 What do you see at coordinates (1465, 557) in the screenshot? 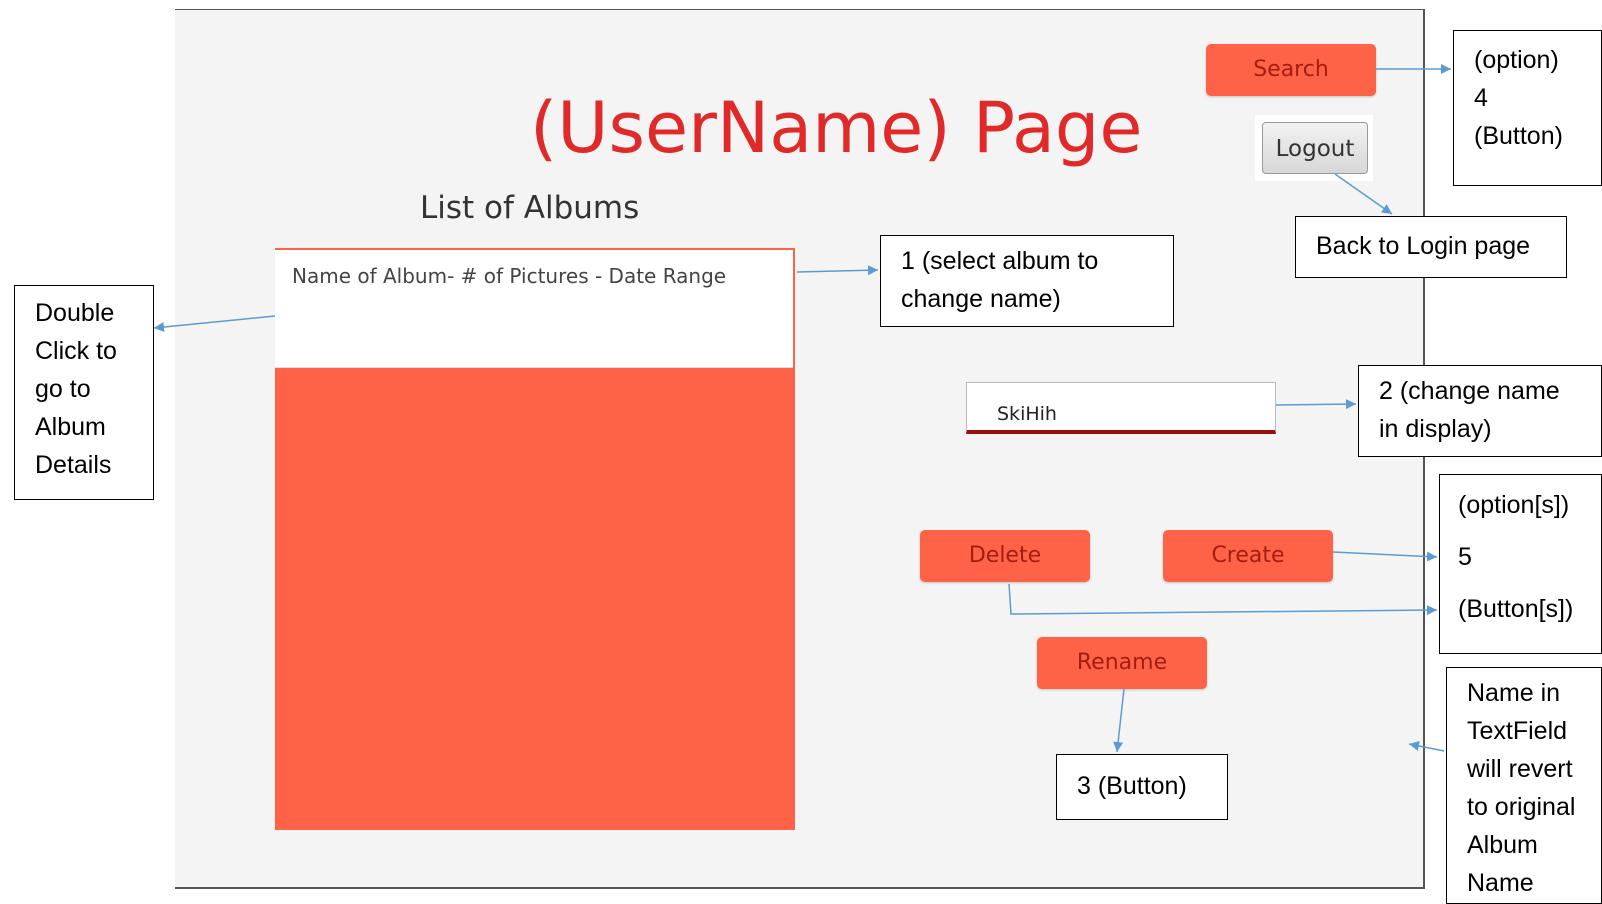
I see `callout-text: 5` at bounding box center [1465, 557].